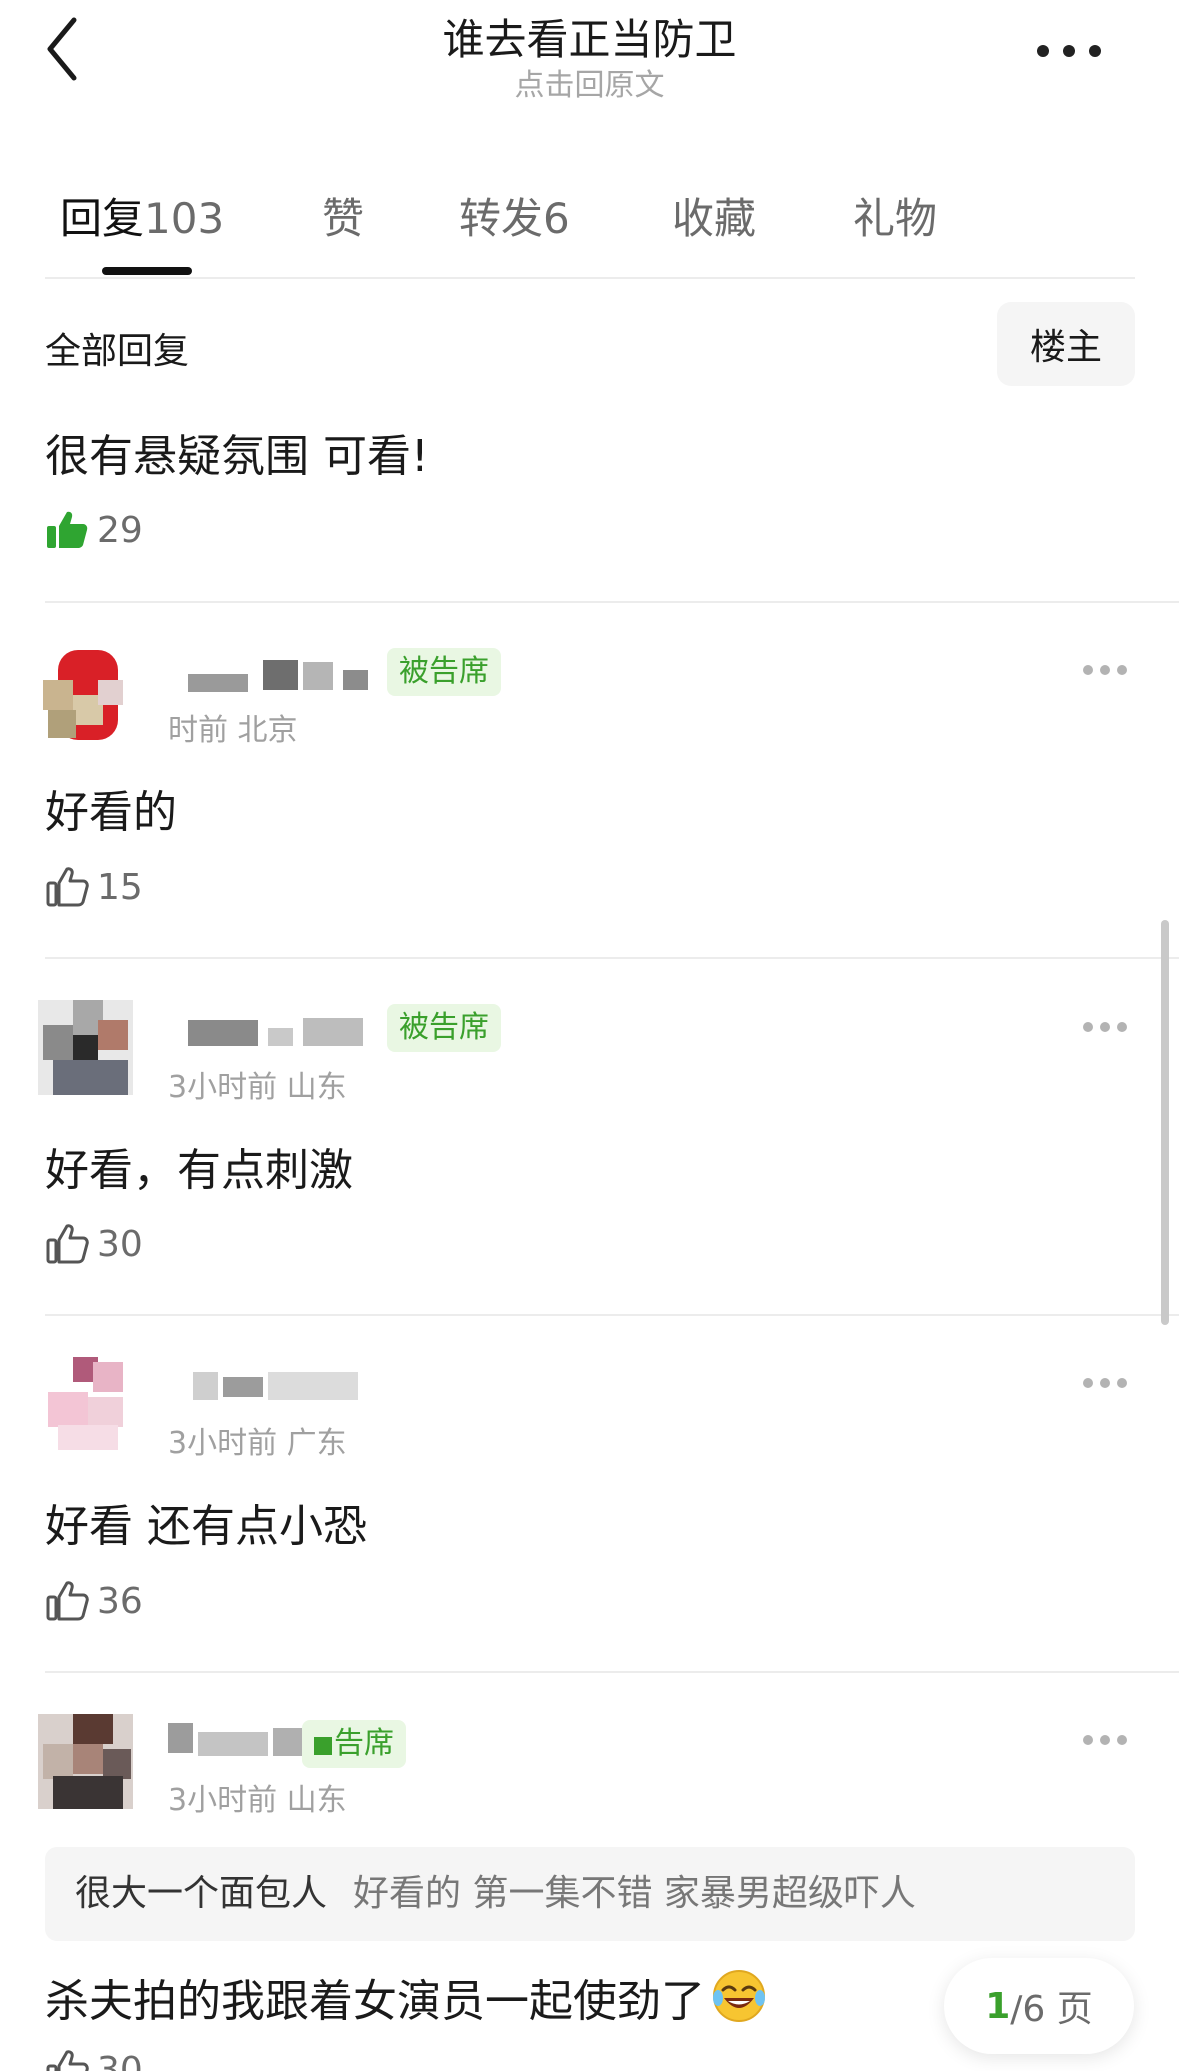 Image resolution: width=1179 pixels, height=2071 pixels. Describe the element at coordinates (120, 887) in the screenshot. I see `like-count: 15` at that location.